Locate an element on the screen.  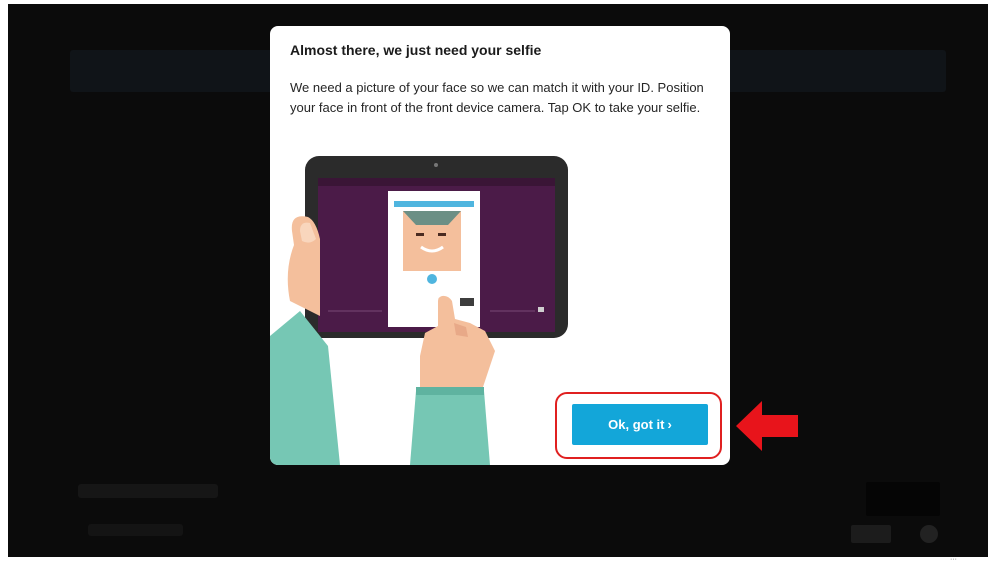
chevron-right-icon: › is located at coordinates (669, 424).